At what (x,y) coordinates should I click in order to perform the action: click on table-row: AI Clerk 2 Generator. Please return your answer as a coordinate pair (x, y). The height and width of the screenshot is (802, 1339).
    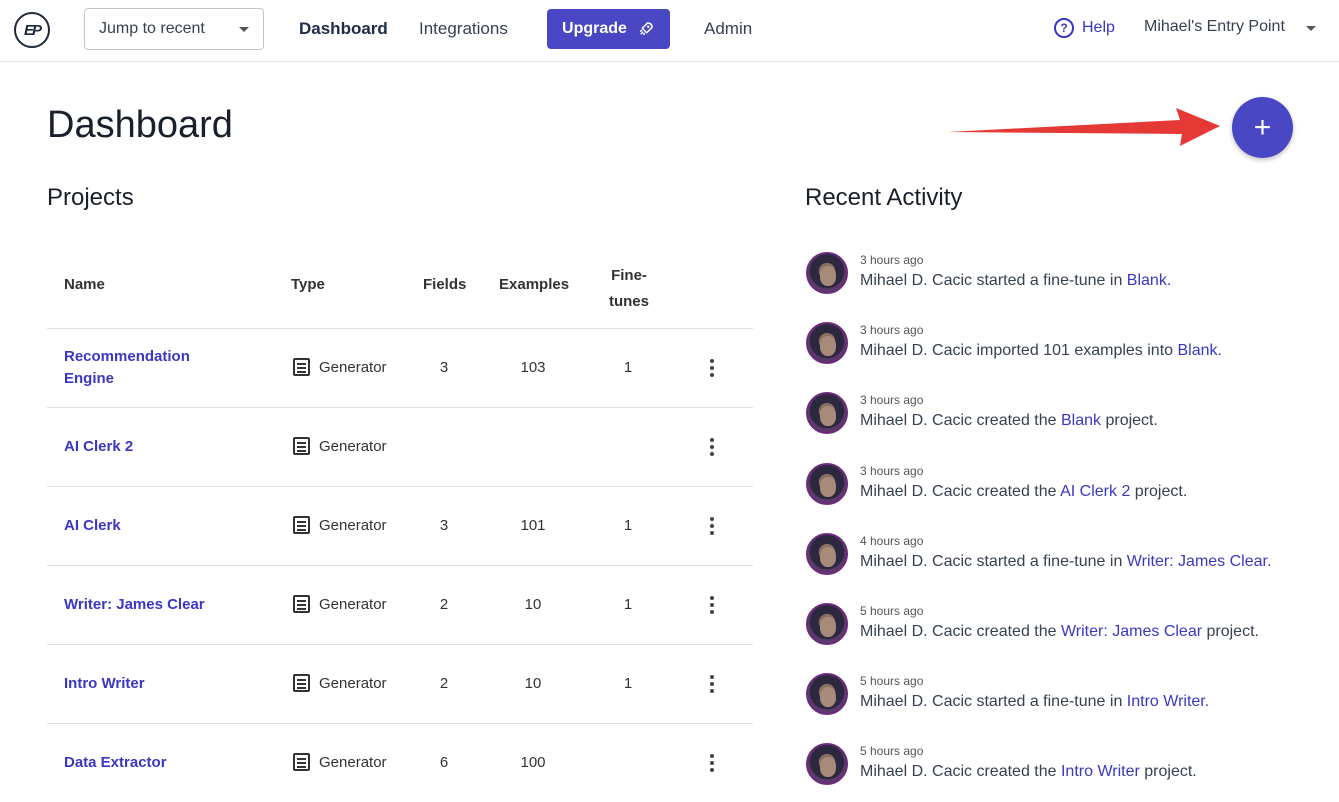
    Looking at the image, I should click on (400, 447).